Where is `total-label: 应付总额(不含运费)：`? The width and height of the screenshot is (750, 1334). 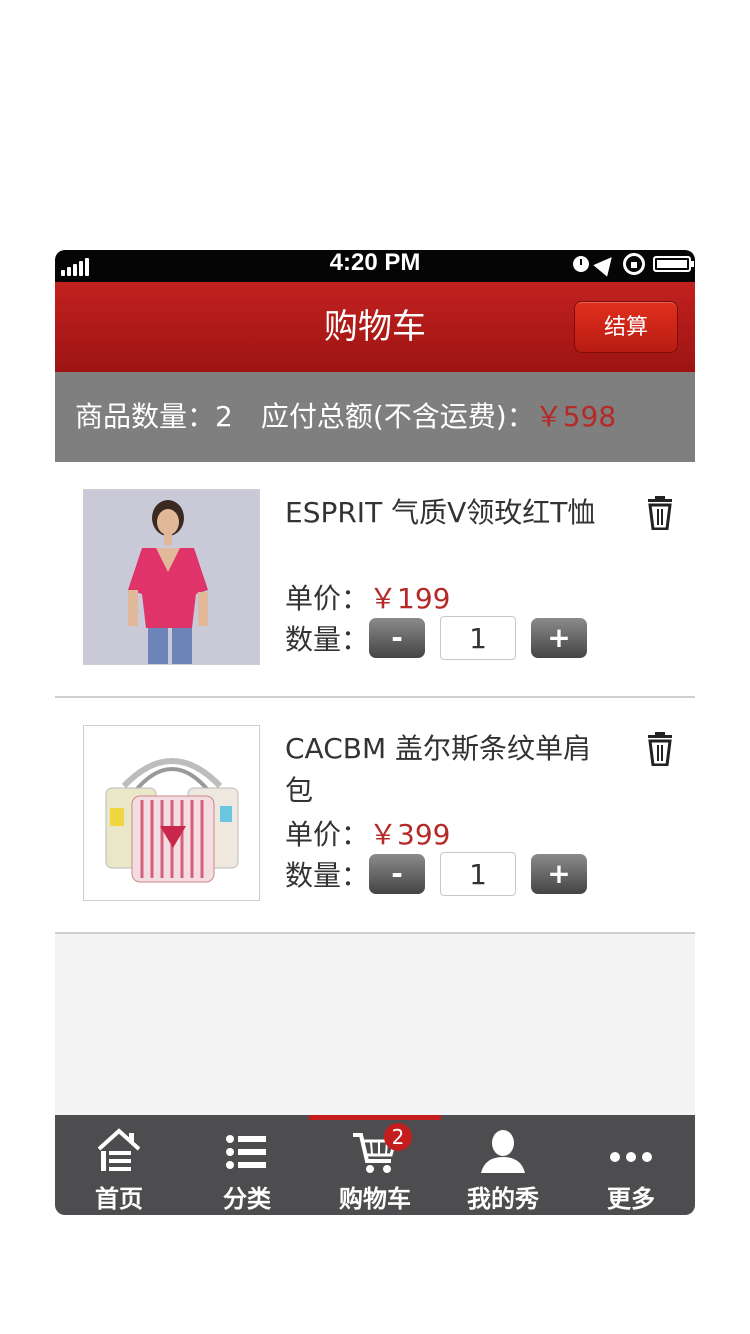 total-label: 应付总额(不含运费)： is located at coordinates (397, 416).